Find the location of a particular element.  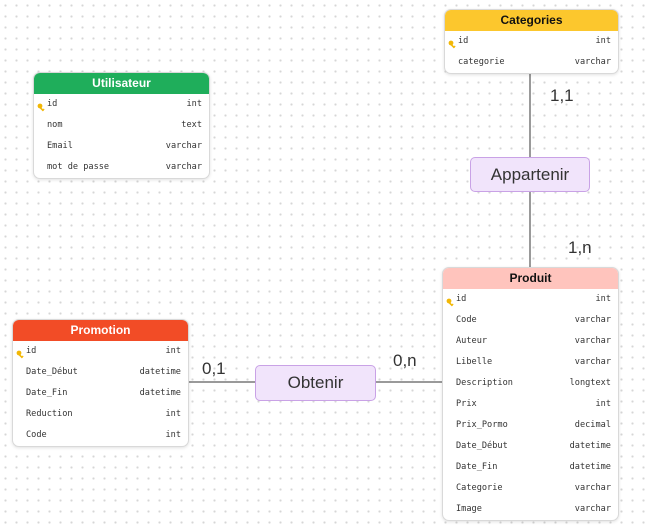

field-row: mot de passe varchar is located at coordinates (121, 167).